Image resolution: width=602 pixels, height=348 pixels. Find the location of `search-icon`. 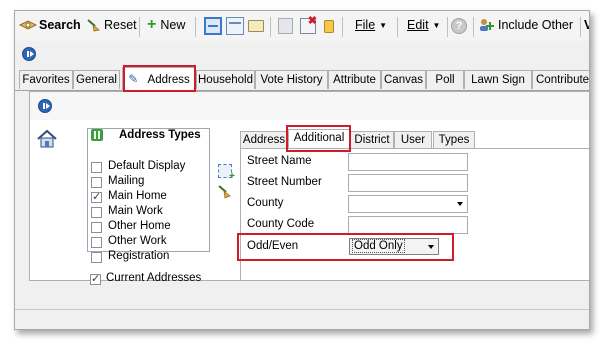

search-icon is located at coordinates (28, 25).